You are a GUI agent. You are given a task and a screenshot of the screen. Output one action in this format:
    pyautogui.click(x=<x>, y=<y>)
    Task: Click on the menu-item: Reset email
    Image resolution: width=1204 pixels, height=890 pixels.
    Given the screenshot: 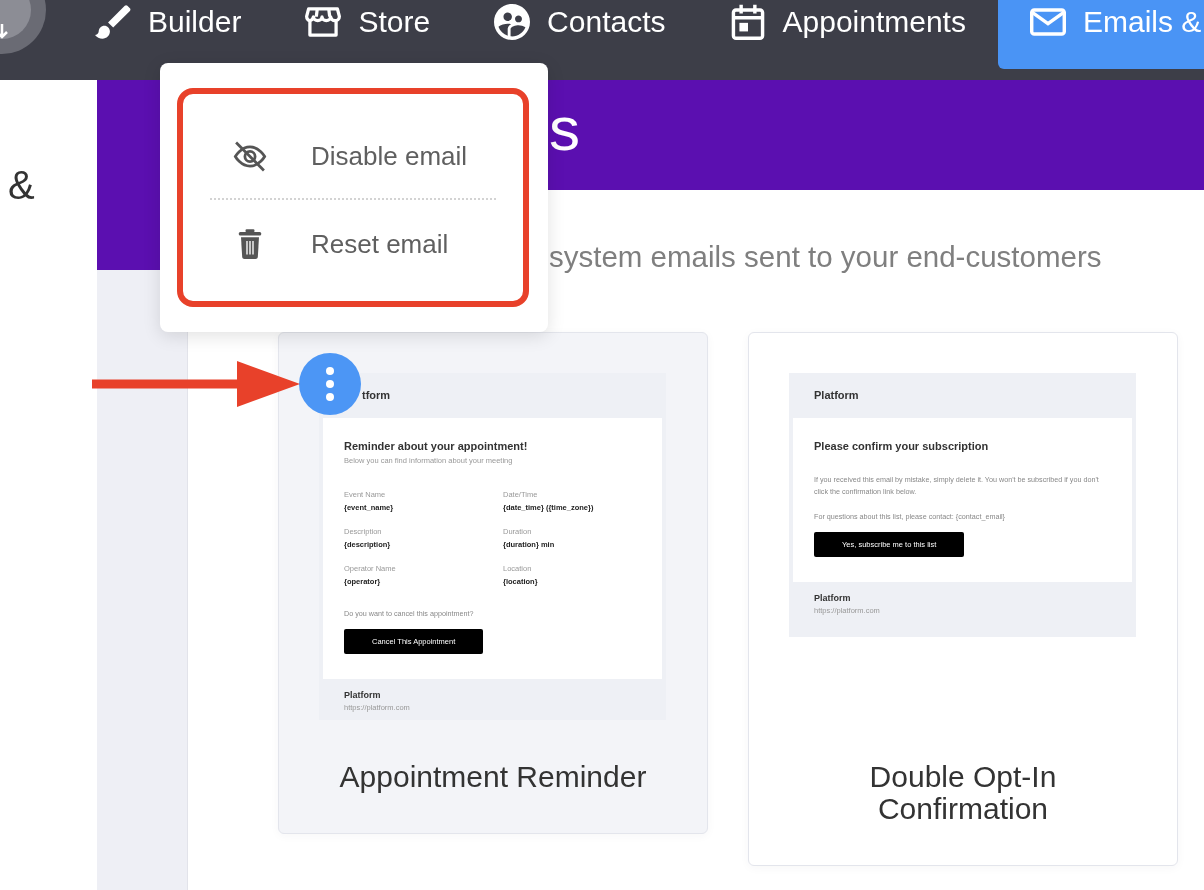 What is the action you would take?
    pyautogui.click(x=353, y=244)
    